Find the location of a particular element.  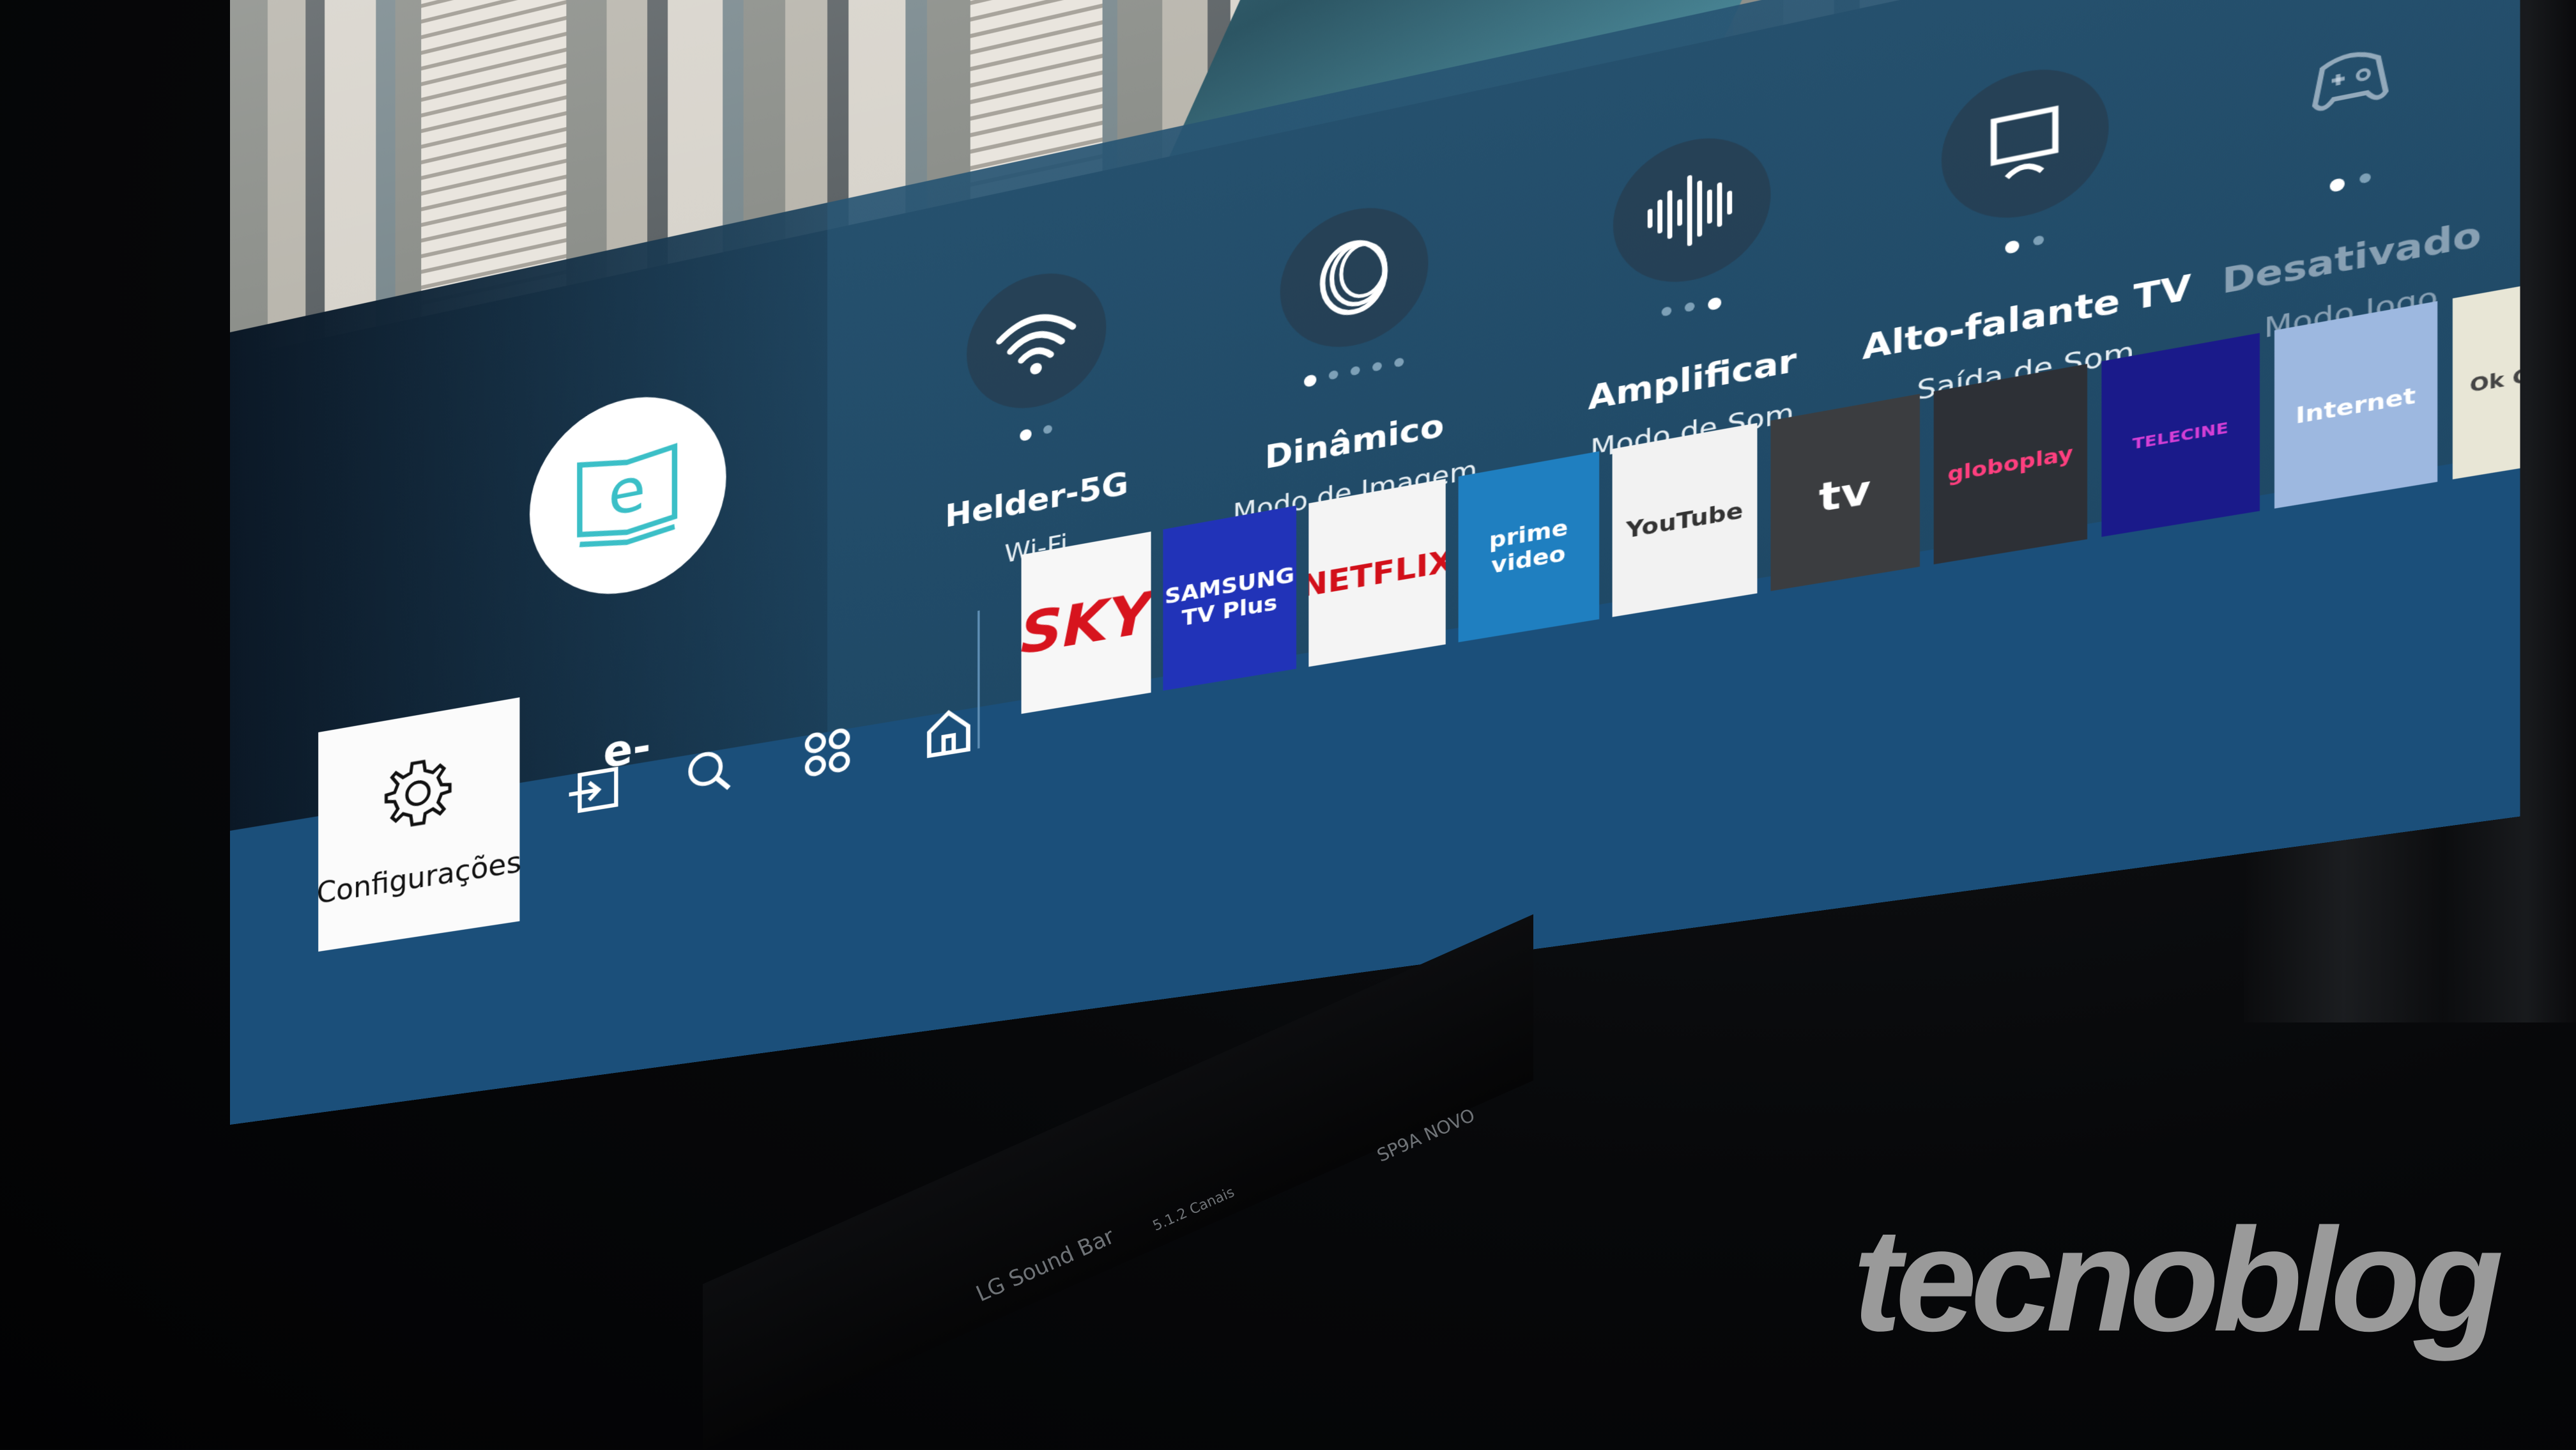

app-tile-prime-video: prime video is located at coordinates (1529, 547).